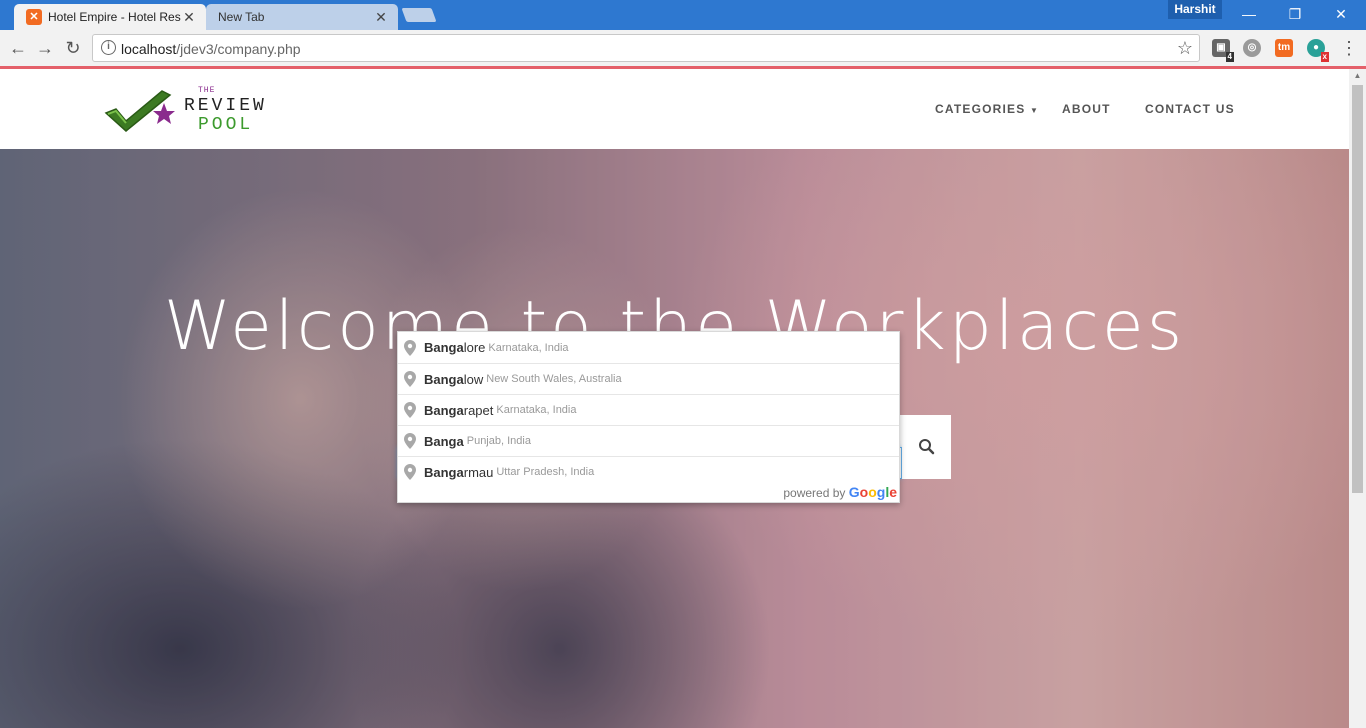 The height and width of the screenshot is (728, 1366). What do you see at coordinates (302, 17) in the screenshot?
I see `tab-new-tab: New Tab ✕` at bounding box center [302, 17].